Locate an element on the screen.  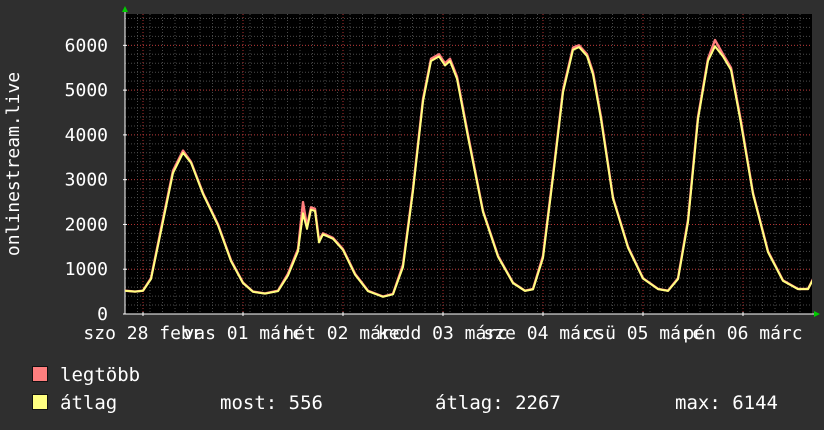
legend-item-max: legtöbb is located at coordinates (86, 375).